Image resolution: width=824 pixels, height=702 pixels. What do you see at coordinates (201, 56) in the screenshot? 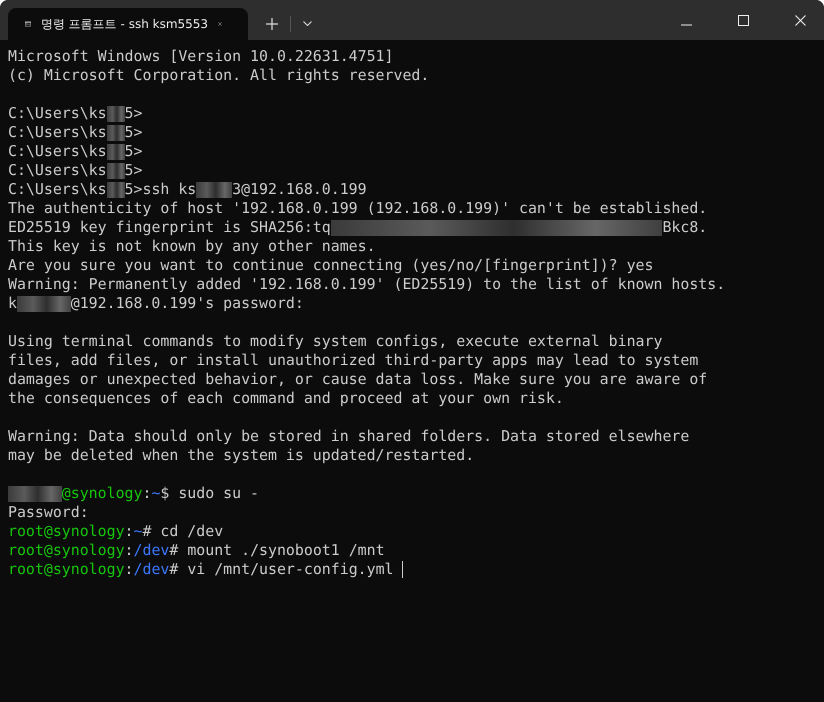
I see `terminal-text: Microsoft Windows [Version 10.0.22631.4751]` at bounding box center [201, 56].